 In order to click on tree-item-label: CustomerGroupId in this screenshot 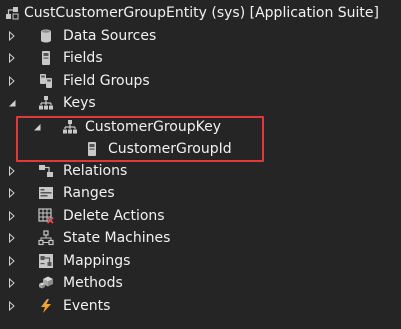, I will do `click(170, 149)`.